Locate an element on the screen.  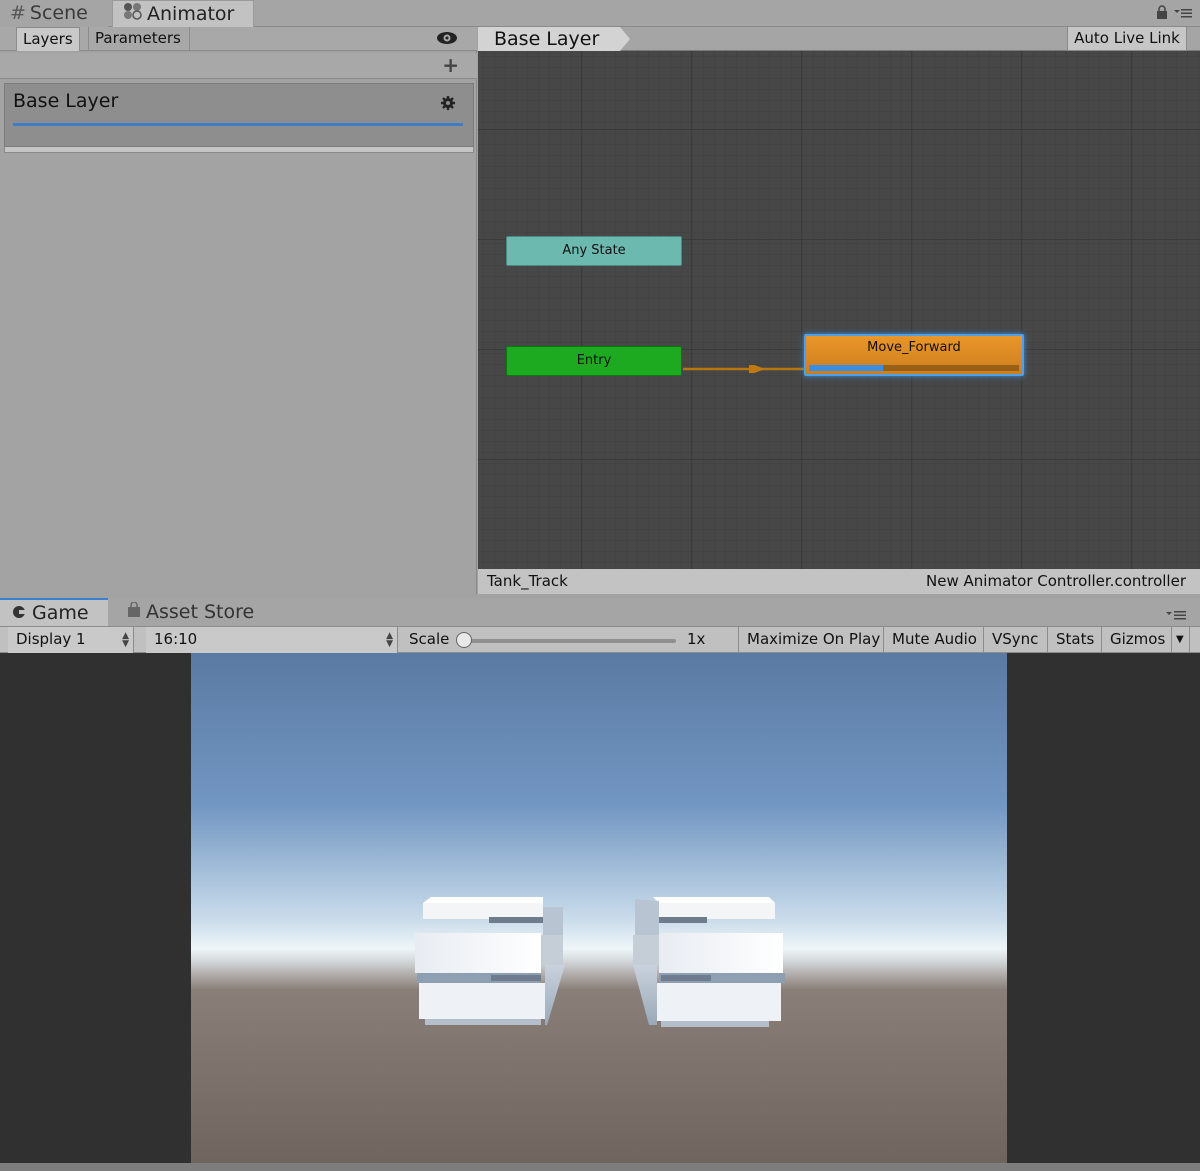
add-layer-icon: + is located at coordinates (450, 65).